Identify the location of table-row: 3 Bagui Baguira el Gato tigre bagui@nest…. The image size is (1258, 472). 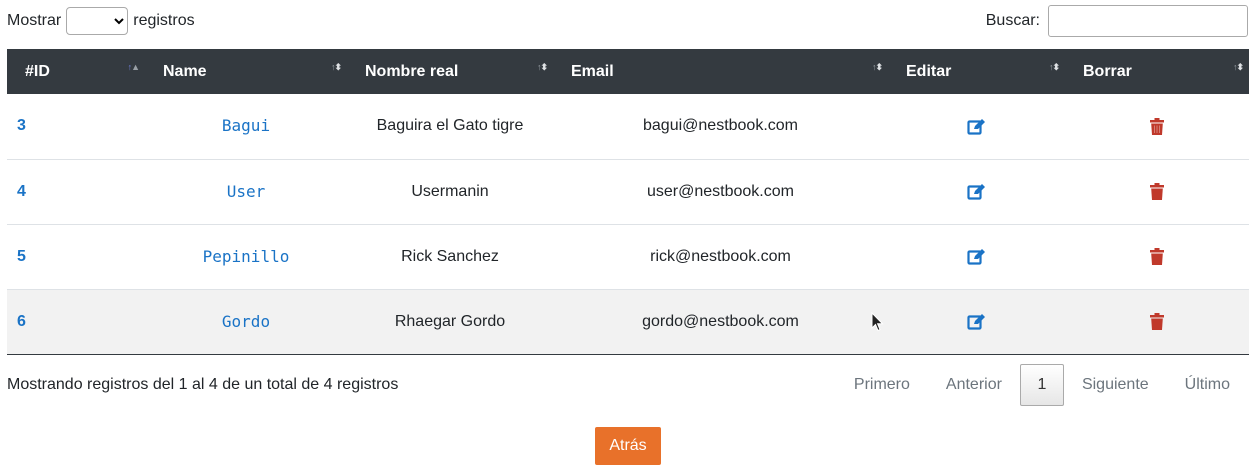
(628, 126).